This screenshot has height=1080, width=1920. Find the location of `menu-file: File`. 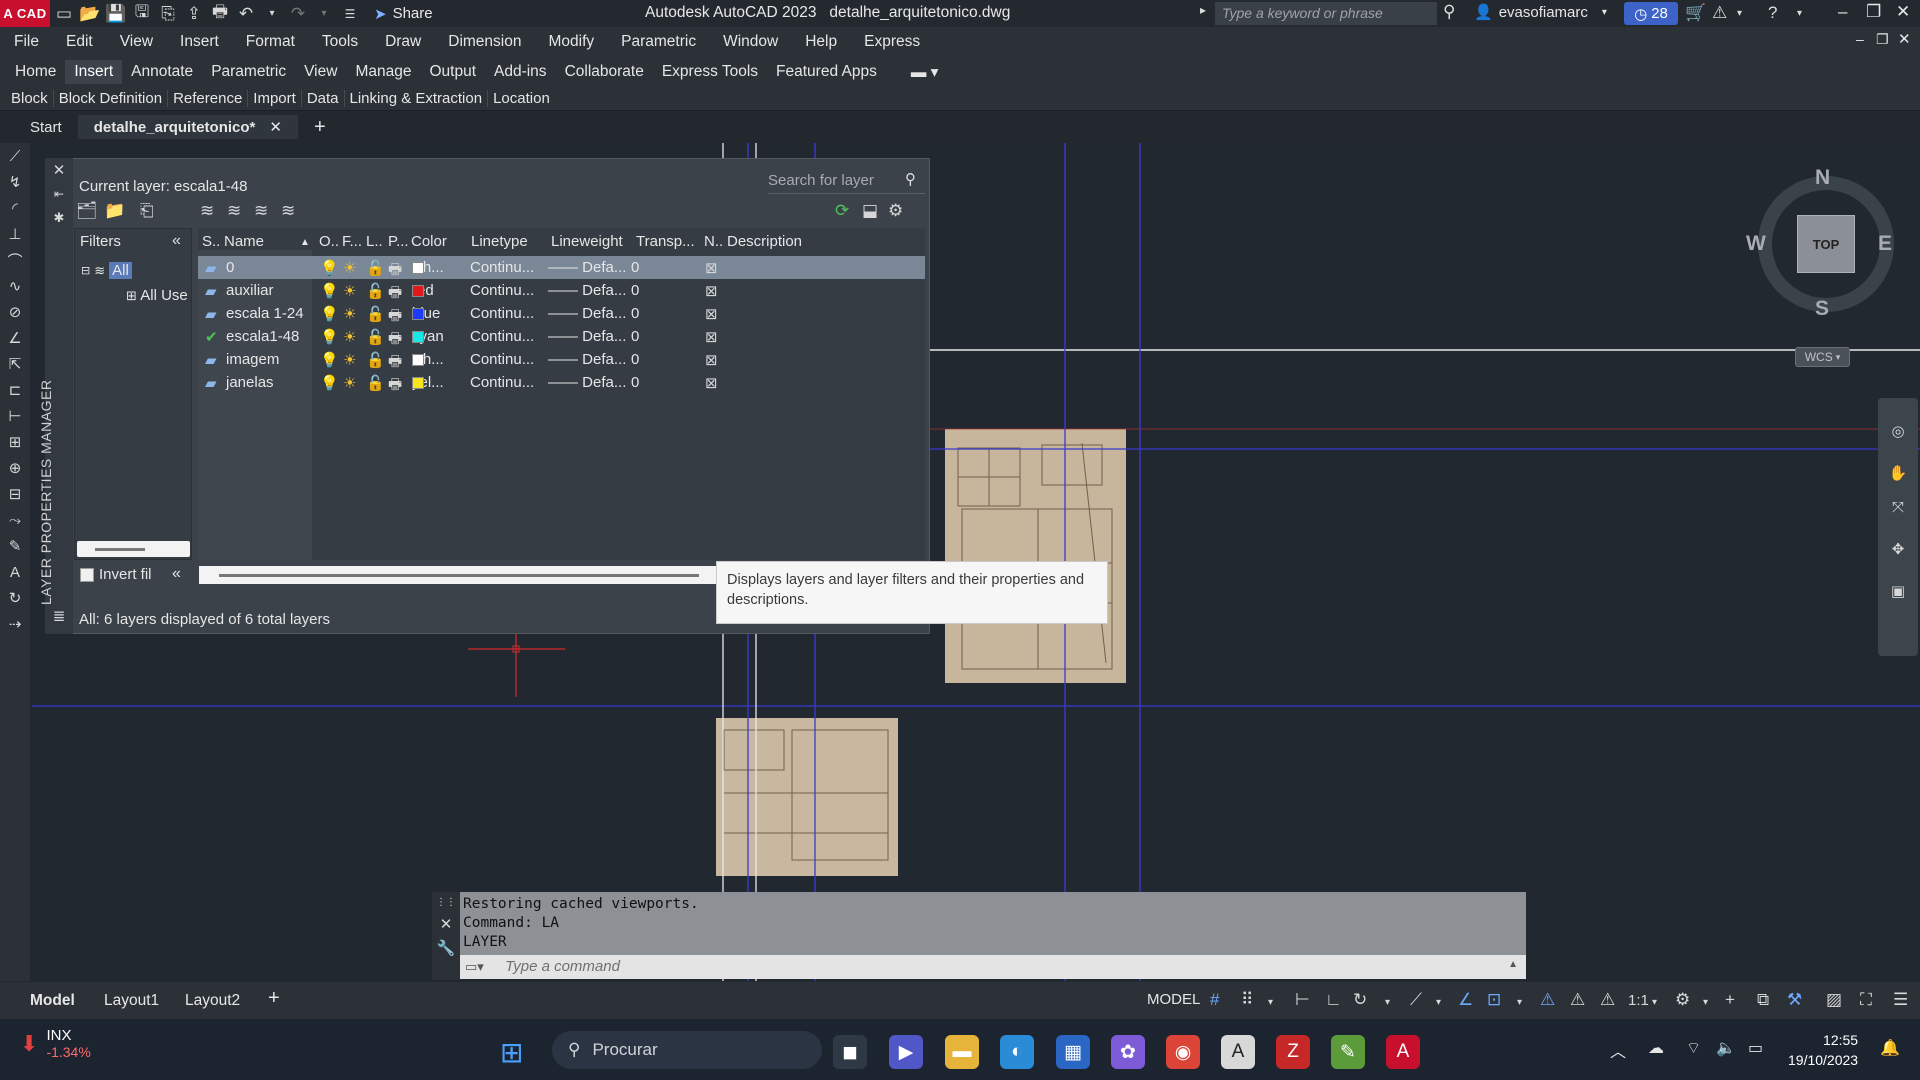

menu-file: File is located at coordinates (26, 42).